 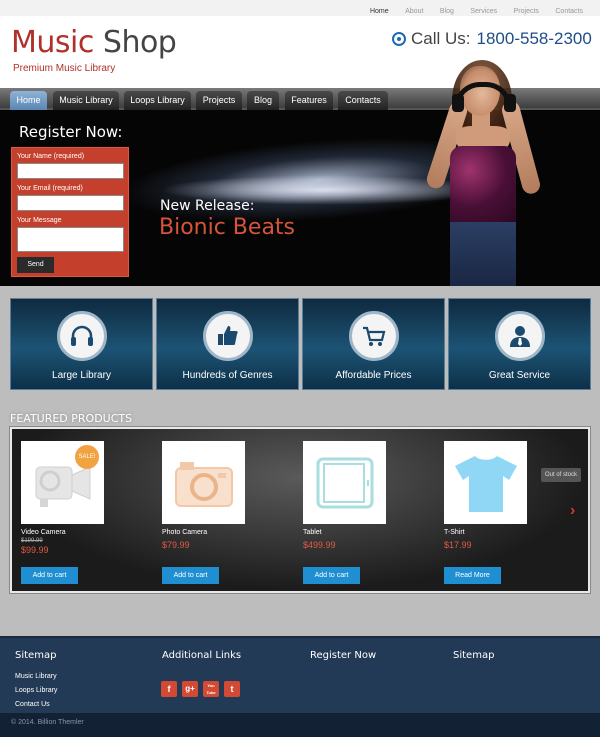 What do you see at coordinates (509, 532) in the screenshot?
I see `product-name: T-Shirt` at bounding box center [509, 532].